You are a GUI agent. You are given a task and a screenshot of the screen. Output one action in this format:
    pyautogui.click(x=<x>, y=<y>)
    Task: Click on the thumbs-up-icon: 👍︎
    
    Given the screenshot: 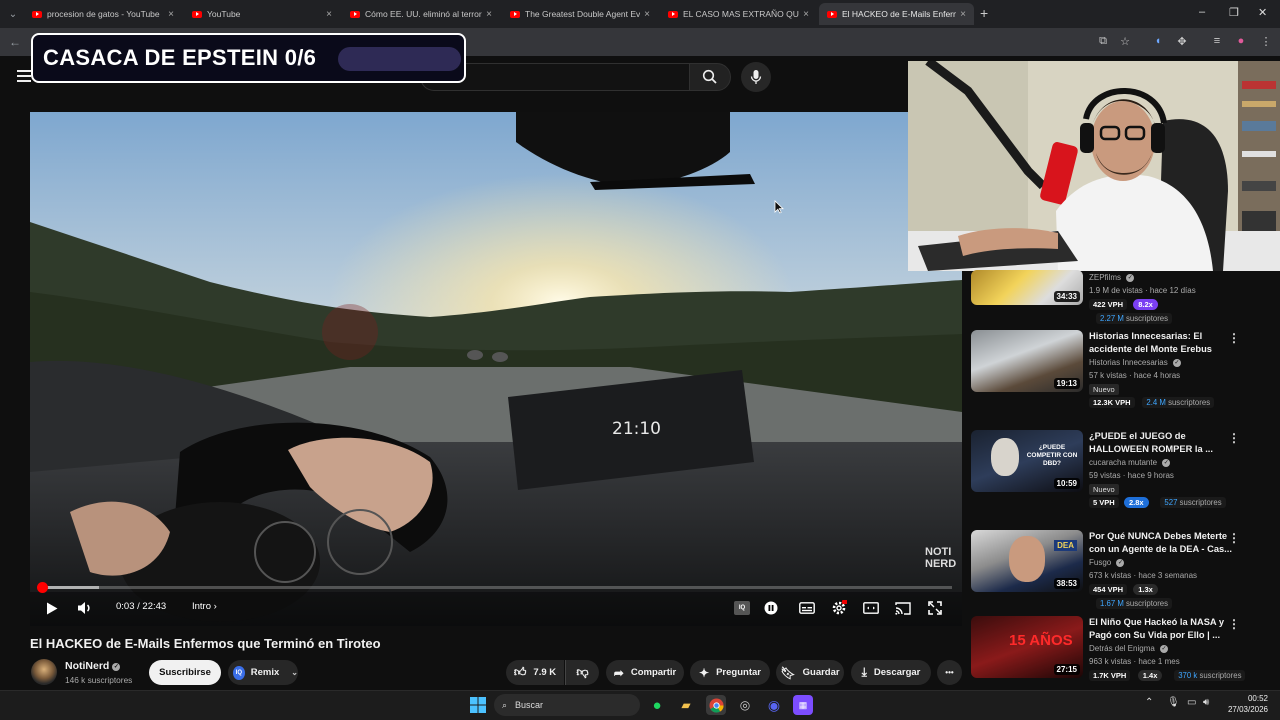 What is the action you would take?
    pyautogui.click(x=520, y=672)
    